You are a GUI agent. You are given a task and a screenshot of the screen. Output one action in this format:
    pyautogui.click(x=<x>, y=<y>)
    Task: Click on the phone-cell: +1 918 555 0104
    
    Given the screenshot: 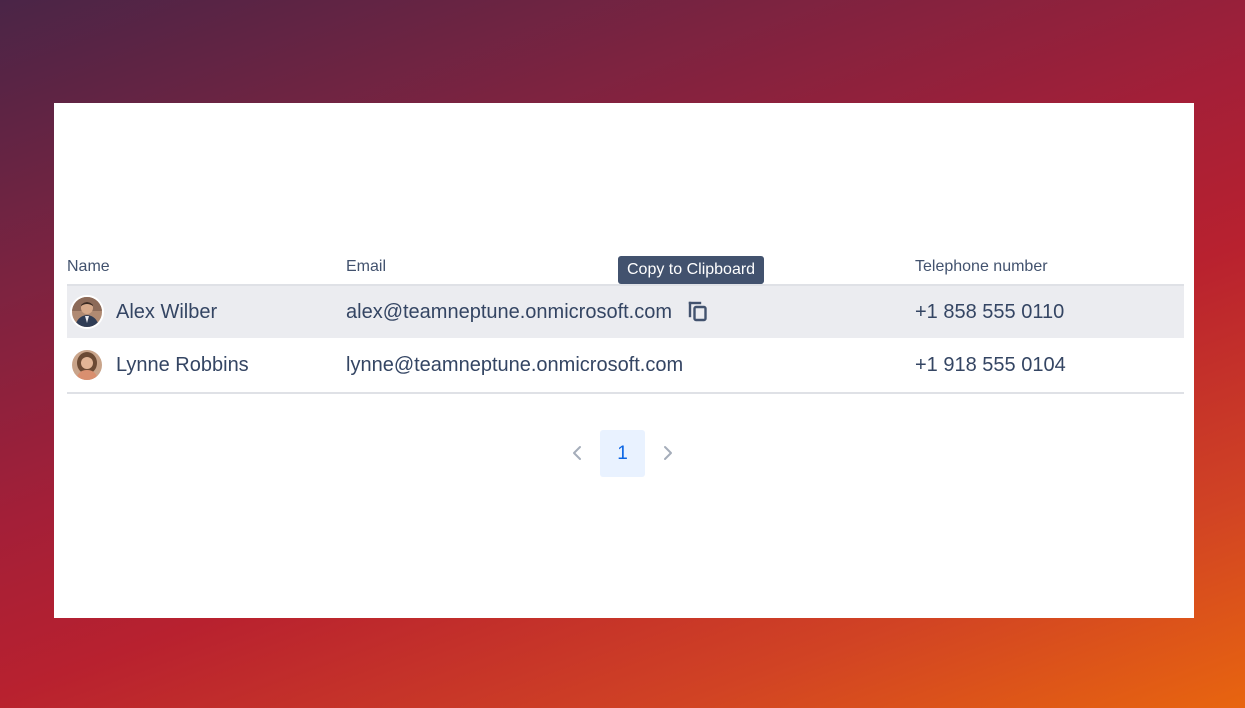 What is the action you would take?
    pyautogui.click(x=990, y=365)
    